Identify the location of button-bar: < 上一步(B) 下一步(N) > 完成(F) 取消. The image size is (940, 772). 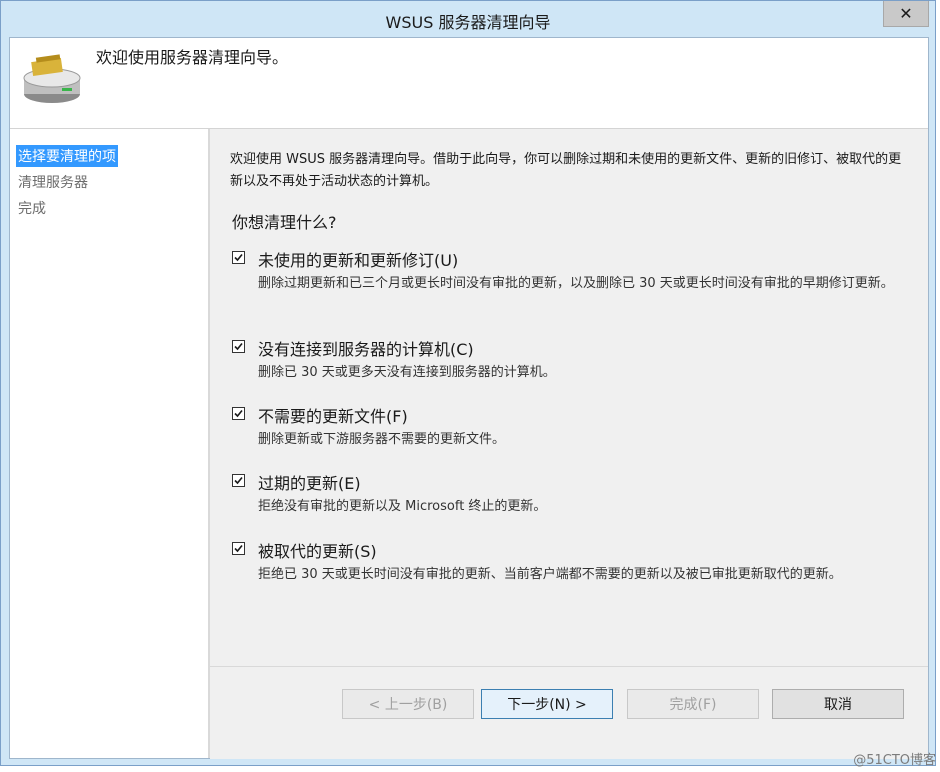
(569, 712).